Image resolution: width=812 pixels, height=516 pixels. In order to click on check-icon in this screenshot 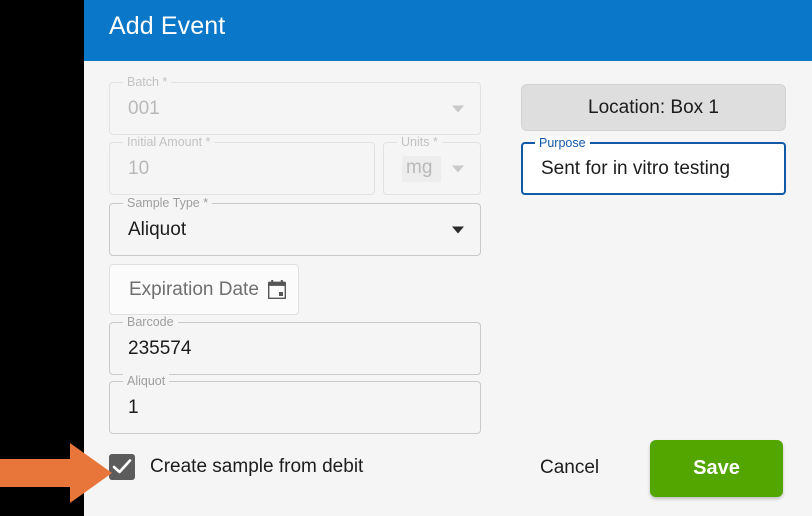, I will do `click(122, 466)`.